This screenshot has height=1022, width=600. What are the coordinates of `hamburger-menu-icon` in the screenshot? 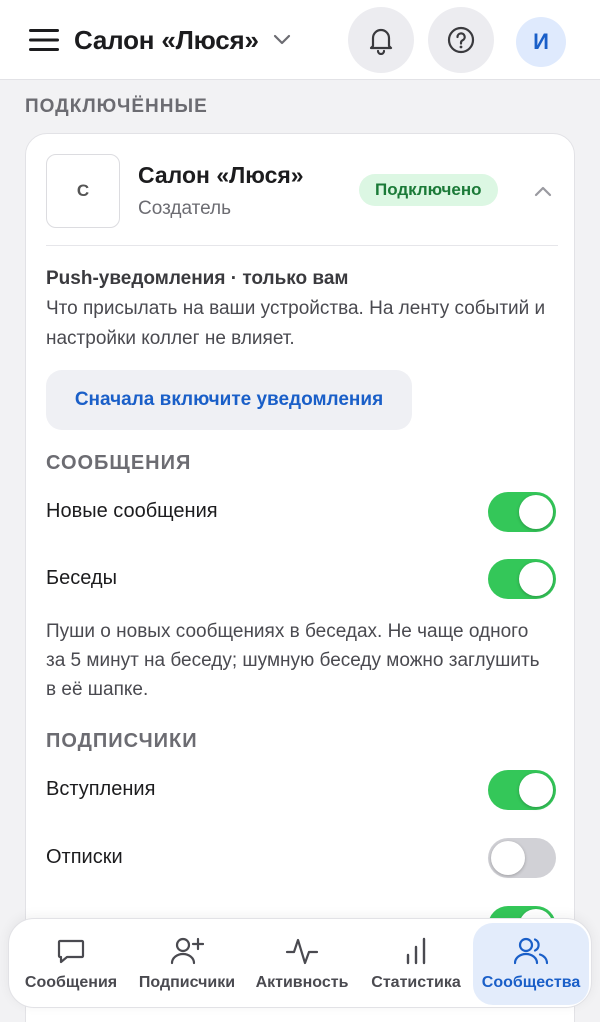 It's located at (44, 40).